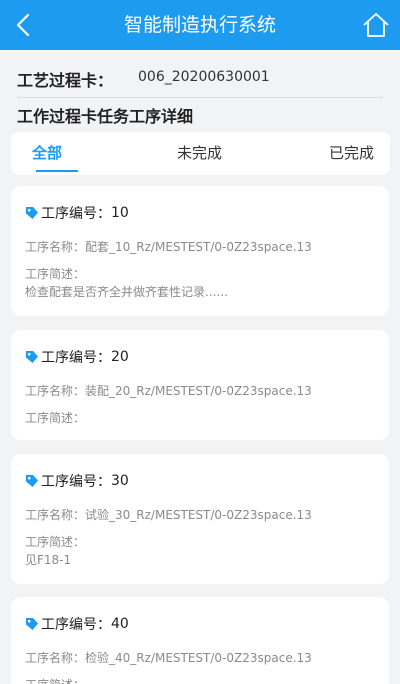  What do you see at coordinates (351, 153) in the screenshot?
I see `tab-completed: 已完成` at bounding box center [351, 153].